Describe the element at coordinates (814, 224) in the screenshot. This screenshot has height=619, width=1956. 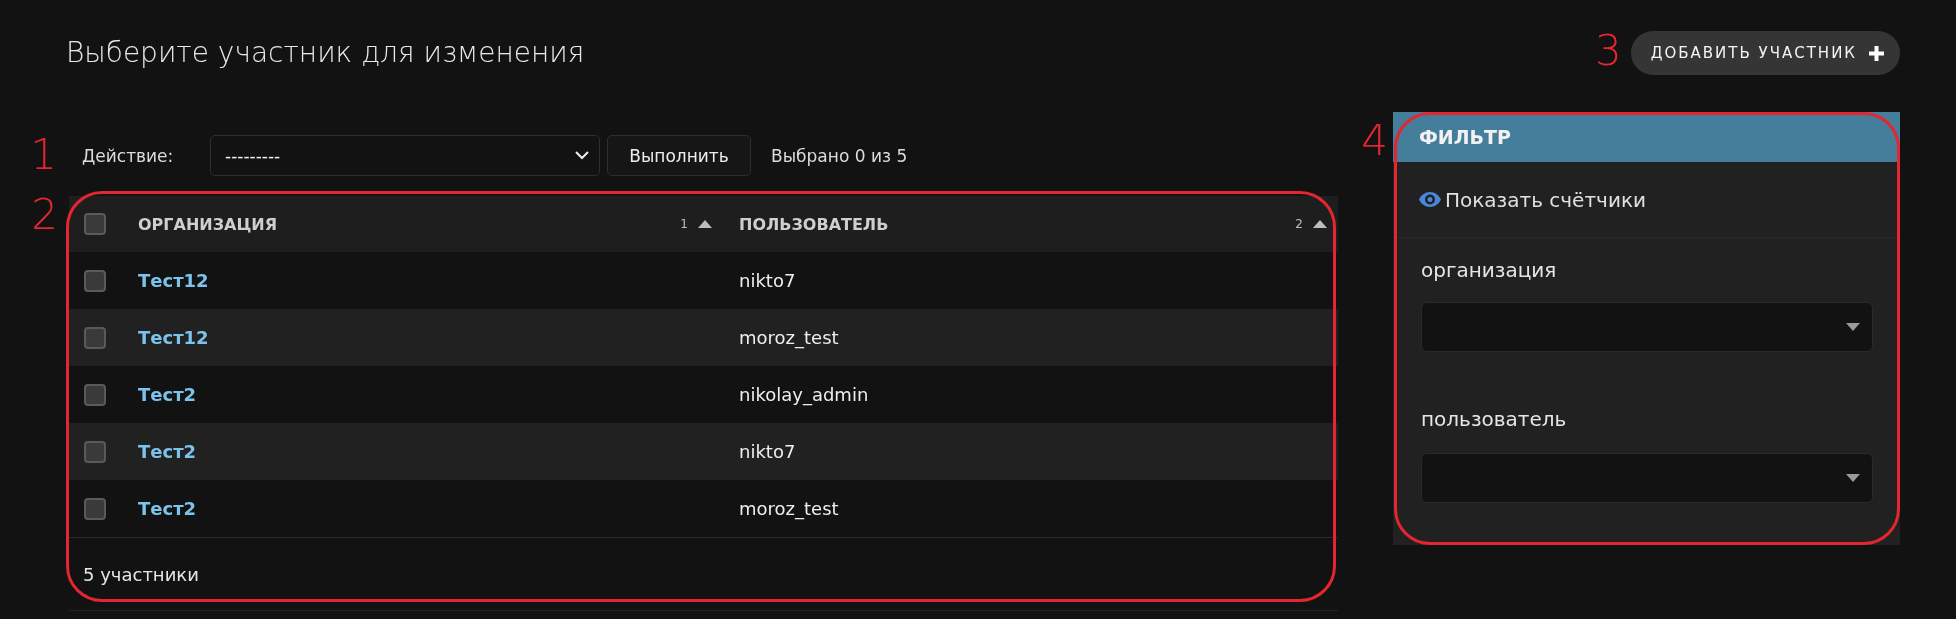
I see `column-header: ПОЛЬЗОВАТЕЛЬ` at that location.